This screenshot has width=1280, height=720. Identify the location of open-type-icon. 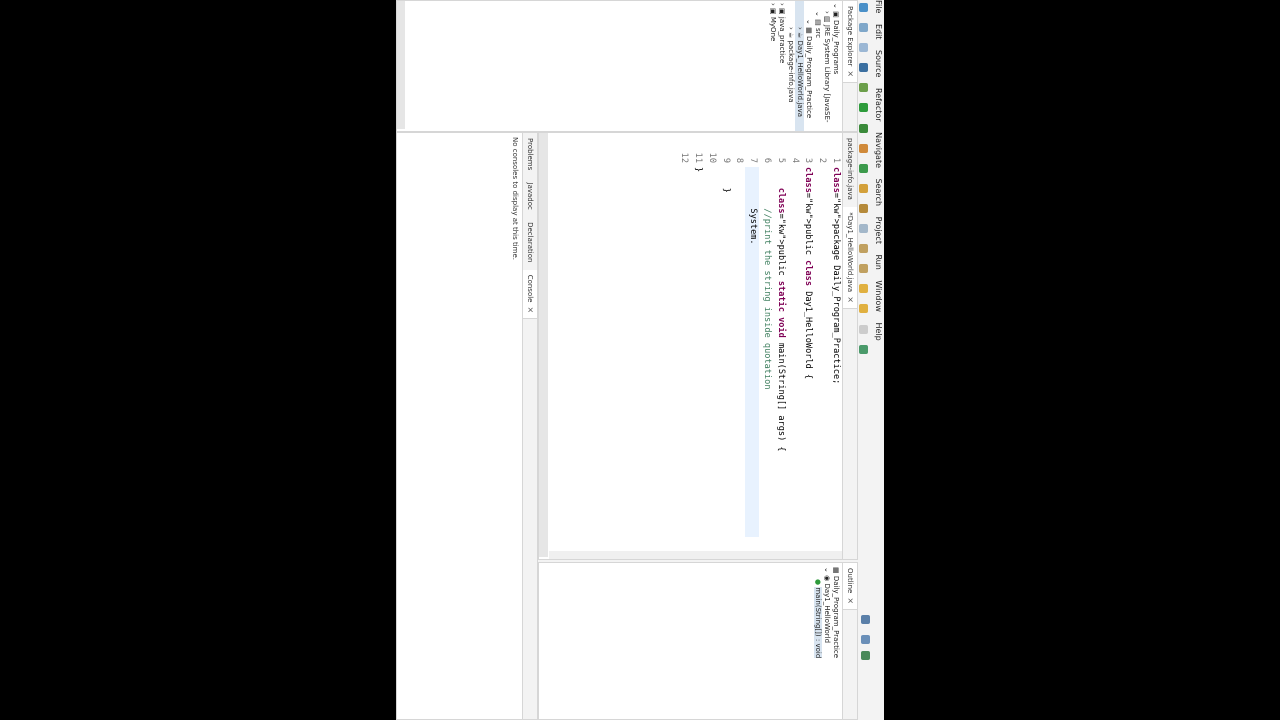
(863, 208).